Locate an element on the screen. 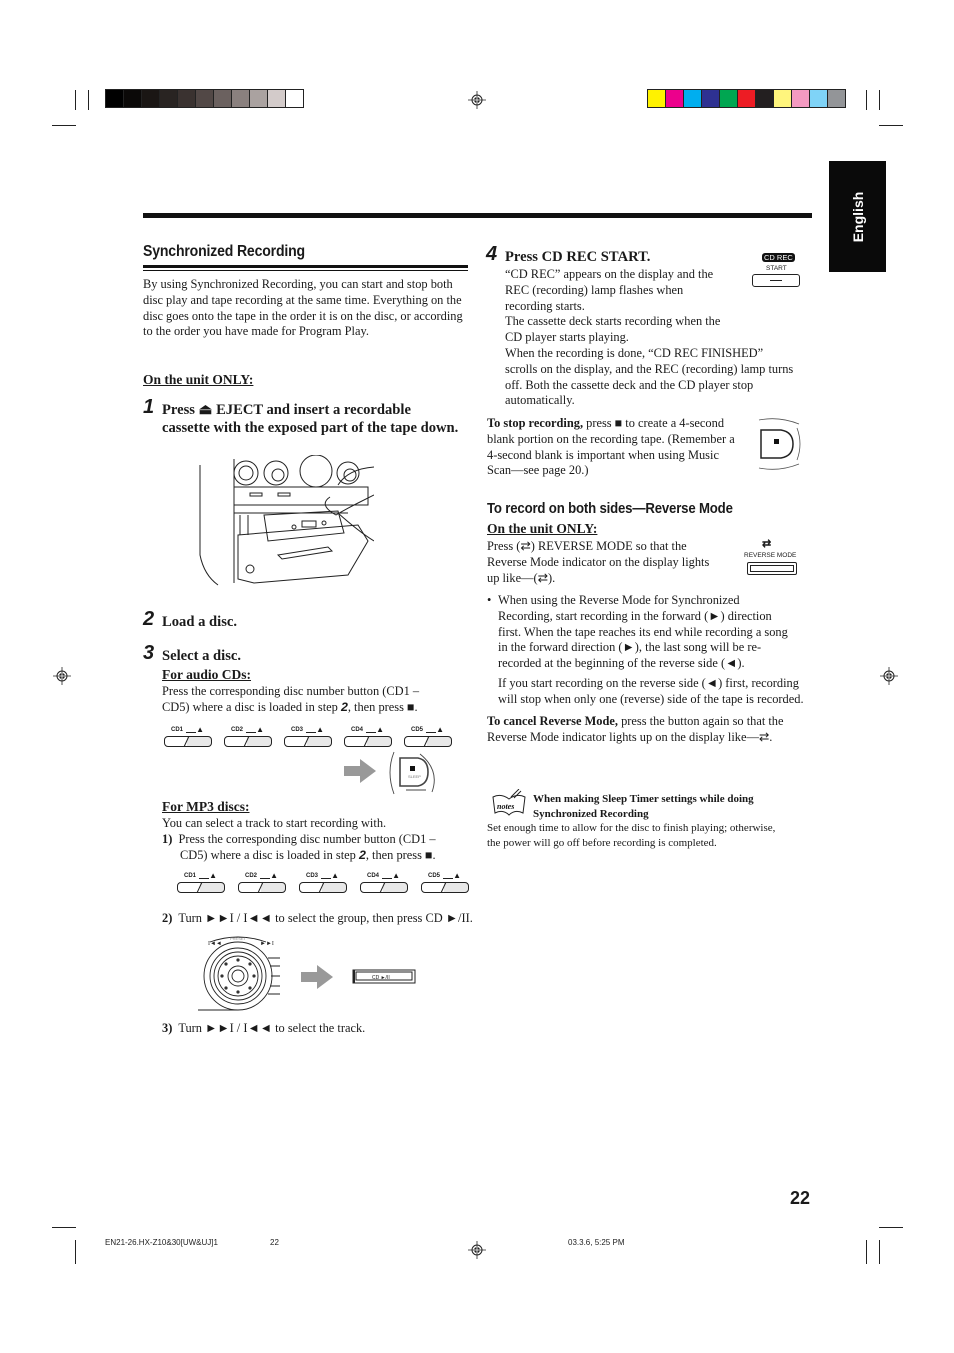  color-calibration-bar is located at coordinates (746, 98).